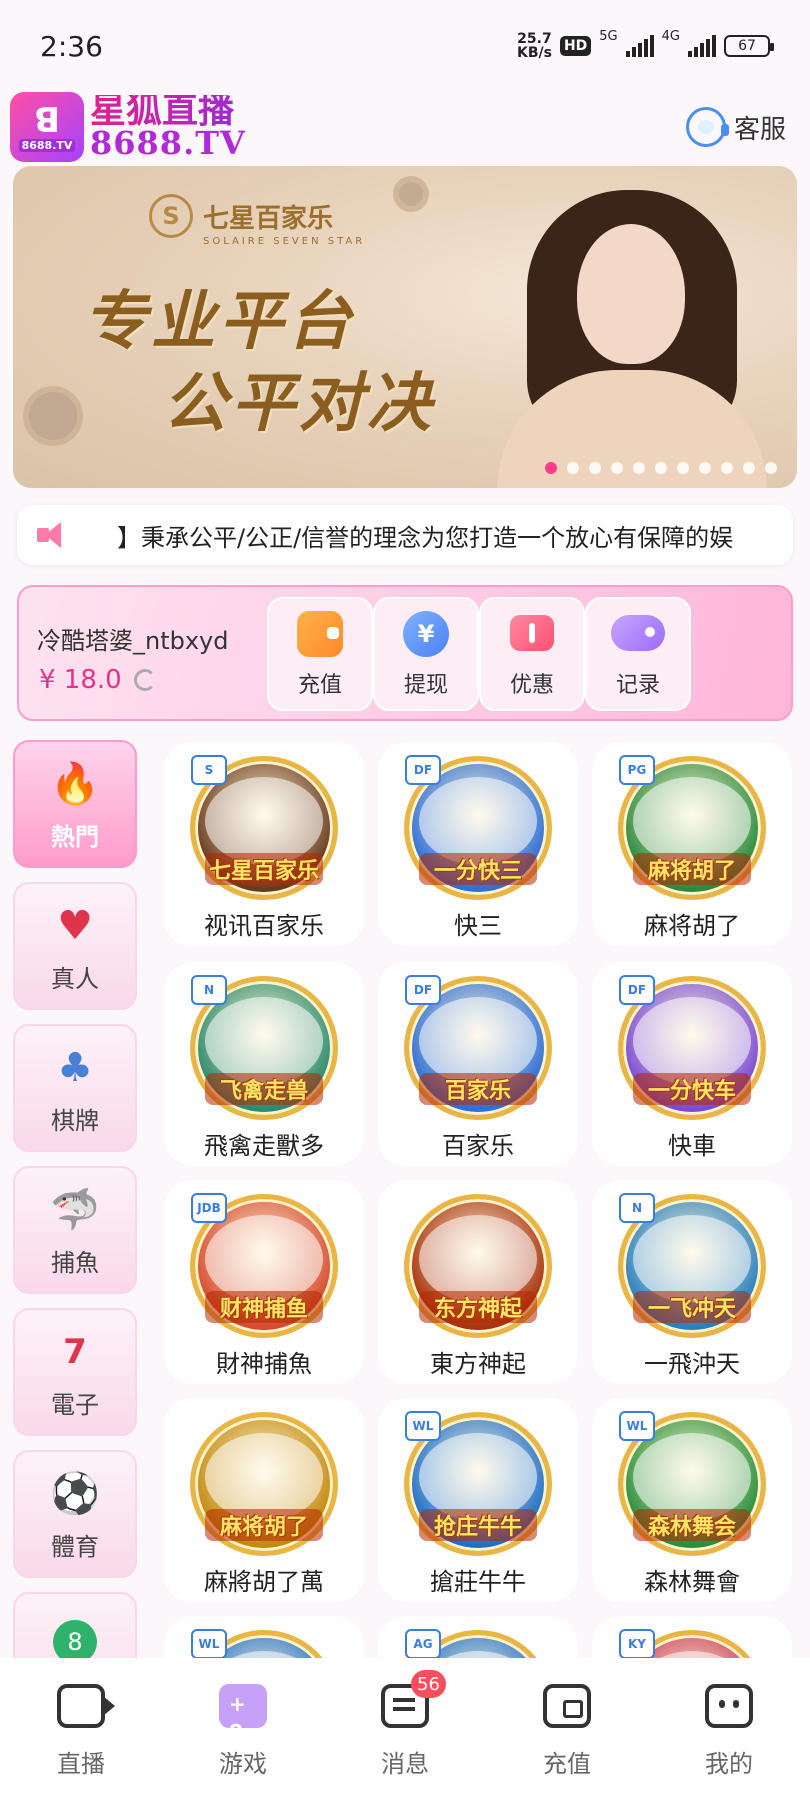 Image resolution: width=810 pixels, height=1800 pixels. What do you see at coordinates (670, 36) in the screenshot?
I see `network-4g-label: 4G` at bounding box center [670, 36].